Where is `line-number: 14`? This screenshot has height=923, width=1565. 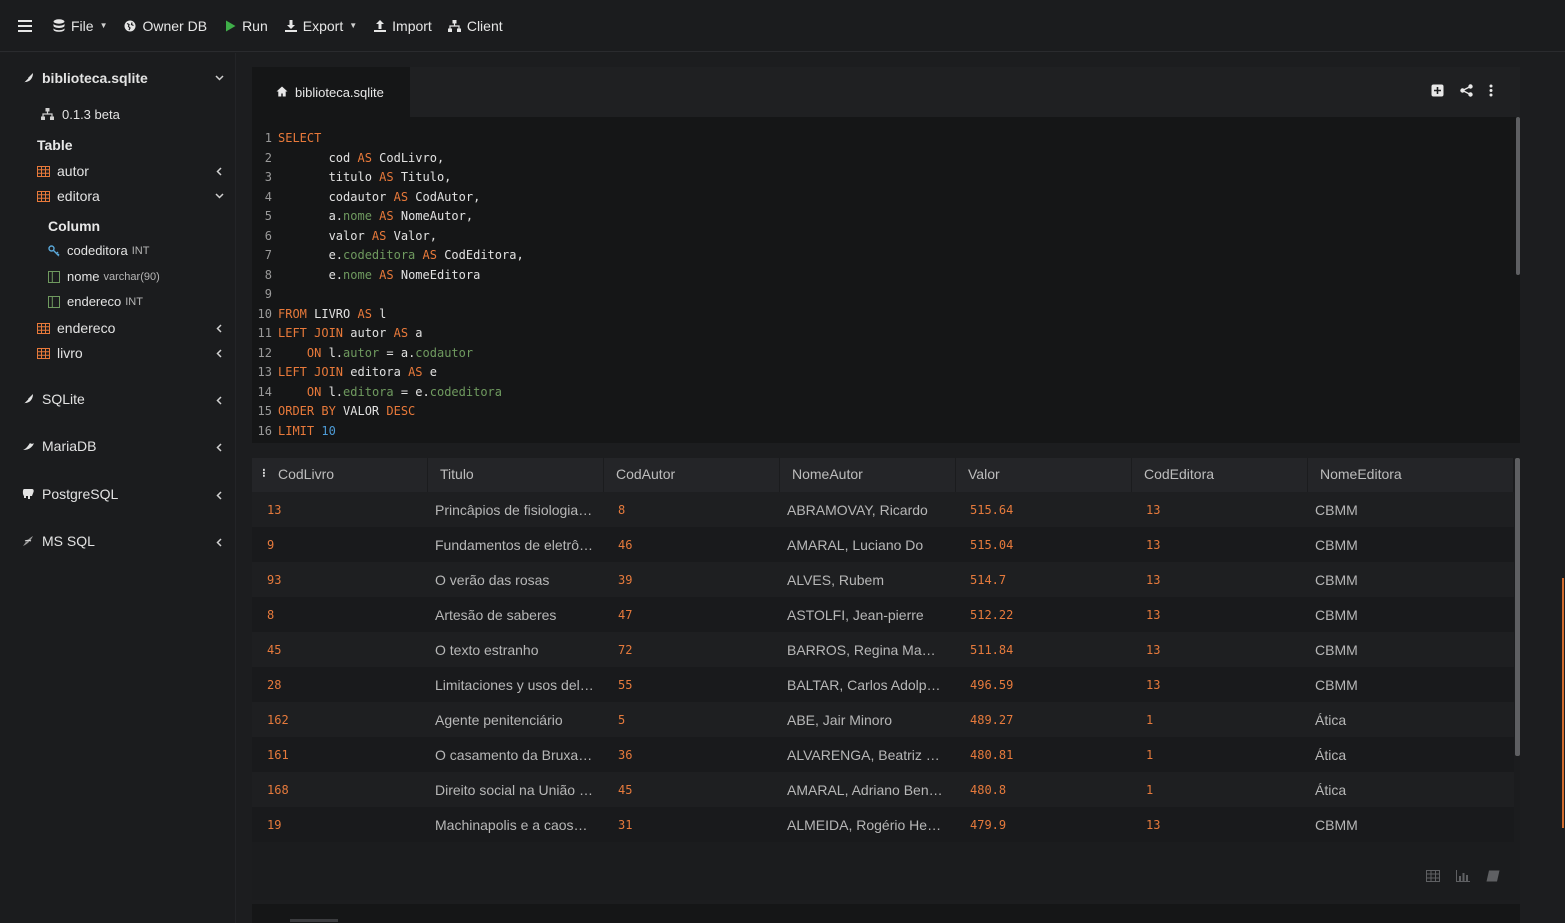
line-number: 14 is located at coordinates (264, 391).